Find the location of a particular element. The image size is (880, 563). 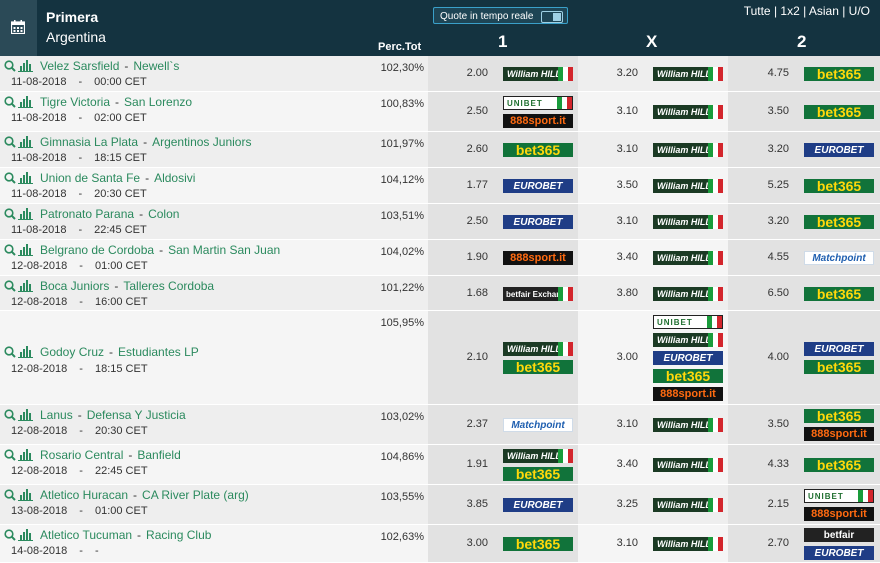

home-team: Tigre Victoria is located at coordinates (75, 102).